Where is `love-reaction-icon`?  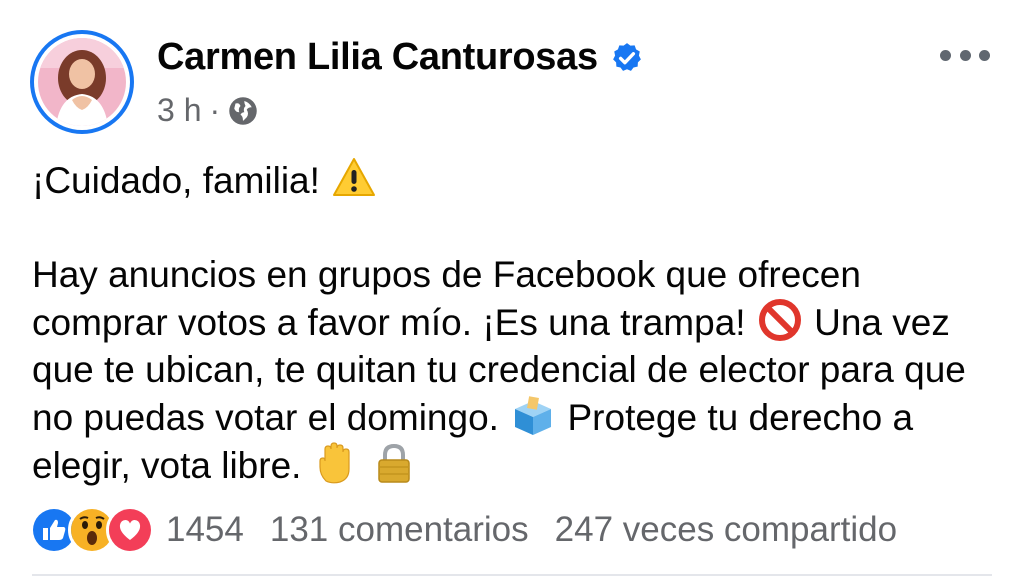
love-reaction-icon is located at coordinates (130, 530).